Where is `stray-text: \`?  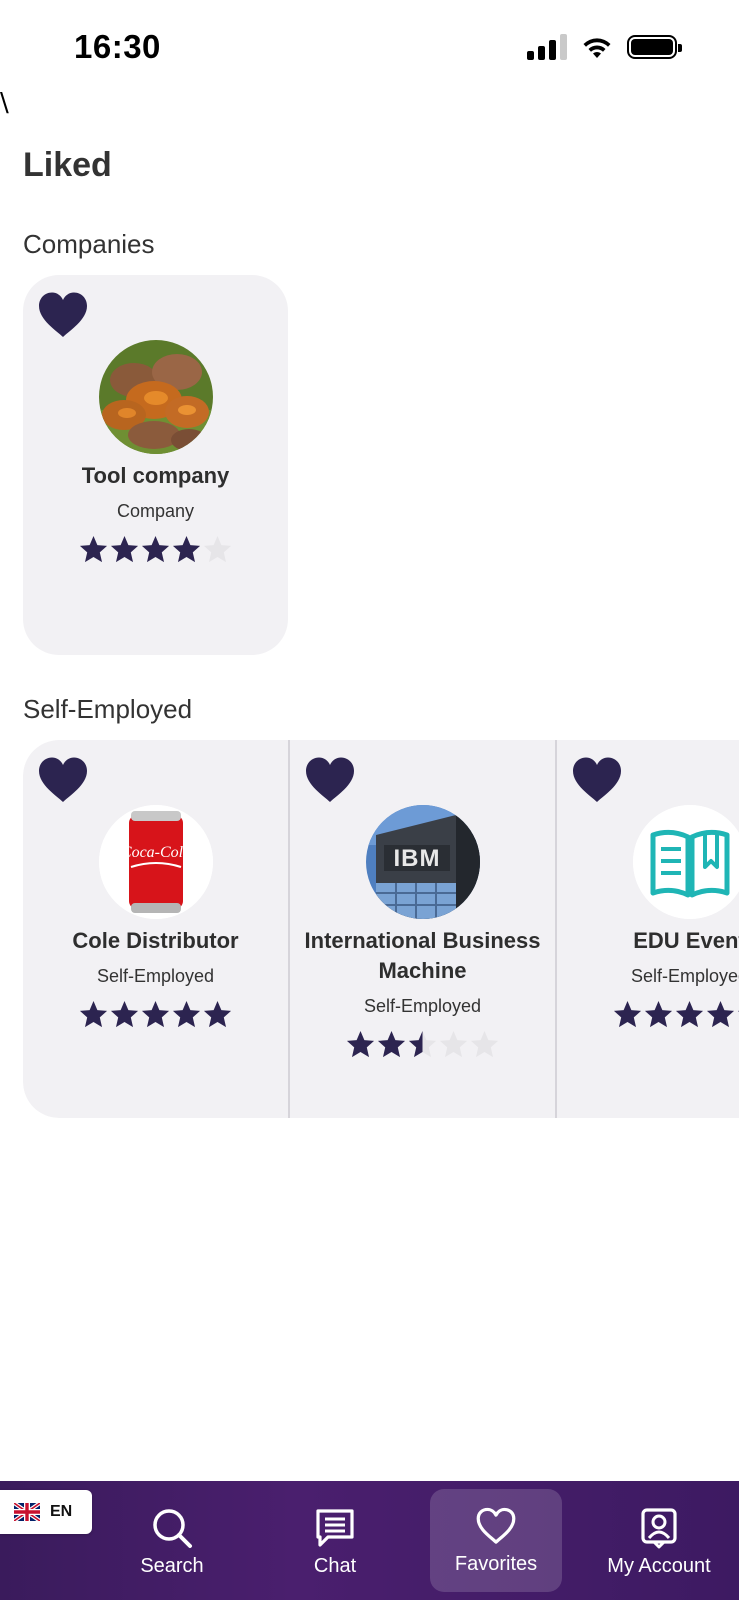 stray-text: \ is located at coordinates (4, 103).